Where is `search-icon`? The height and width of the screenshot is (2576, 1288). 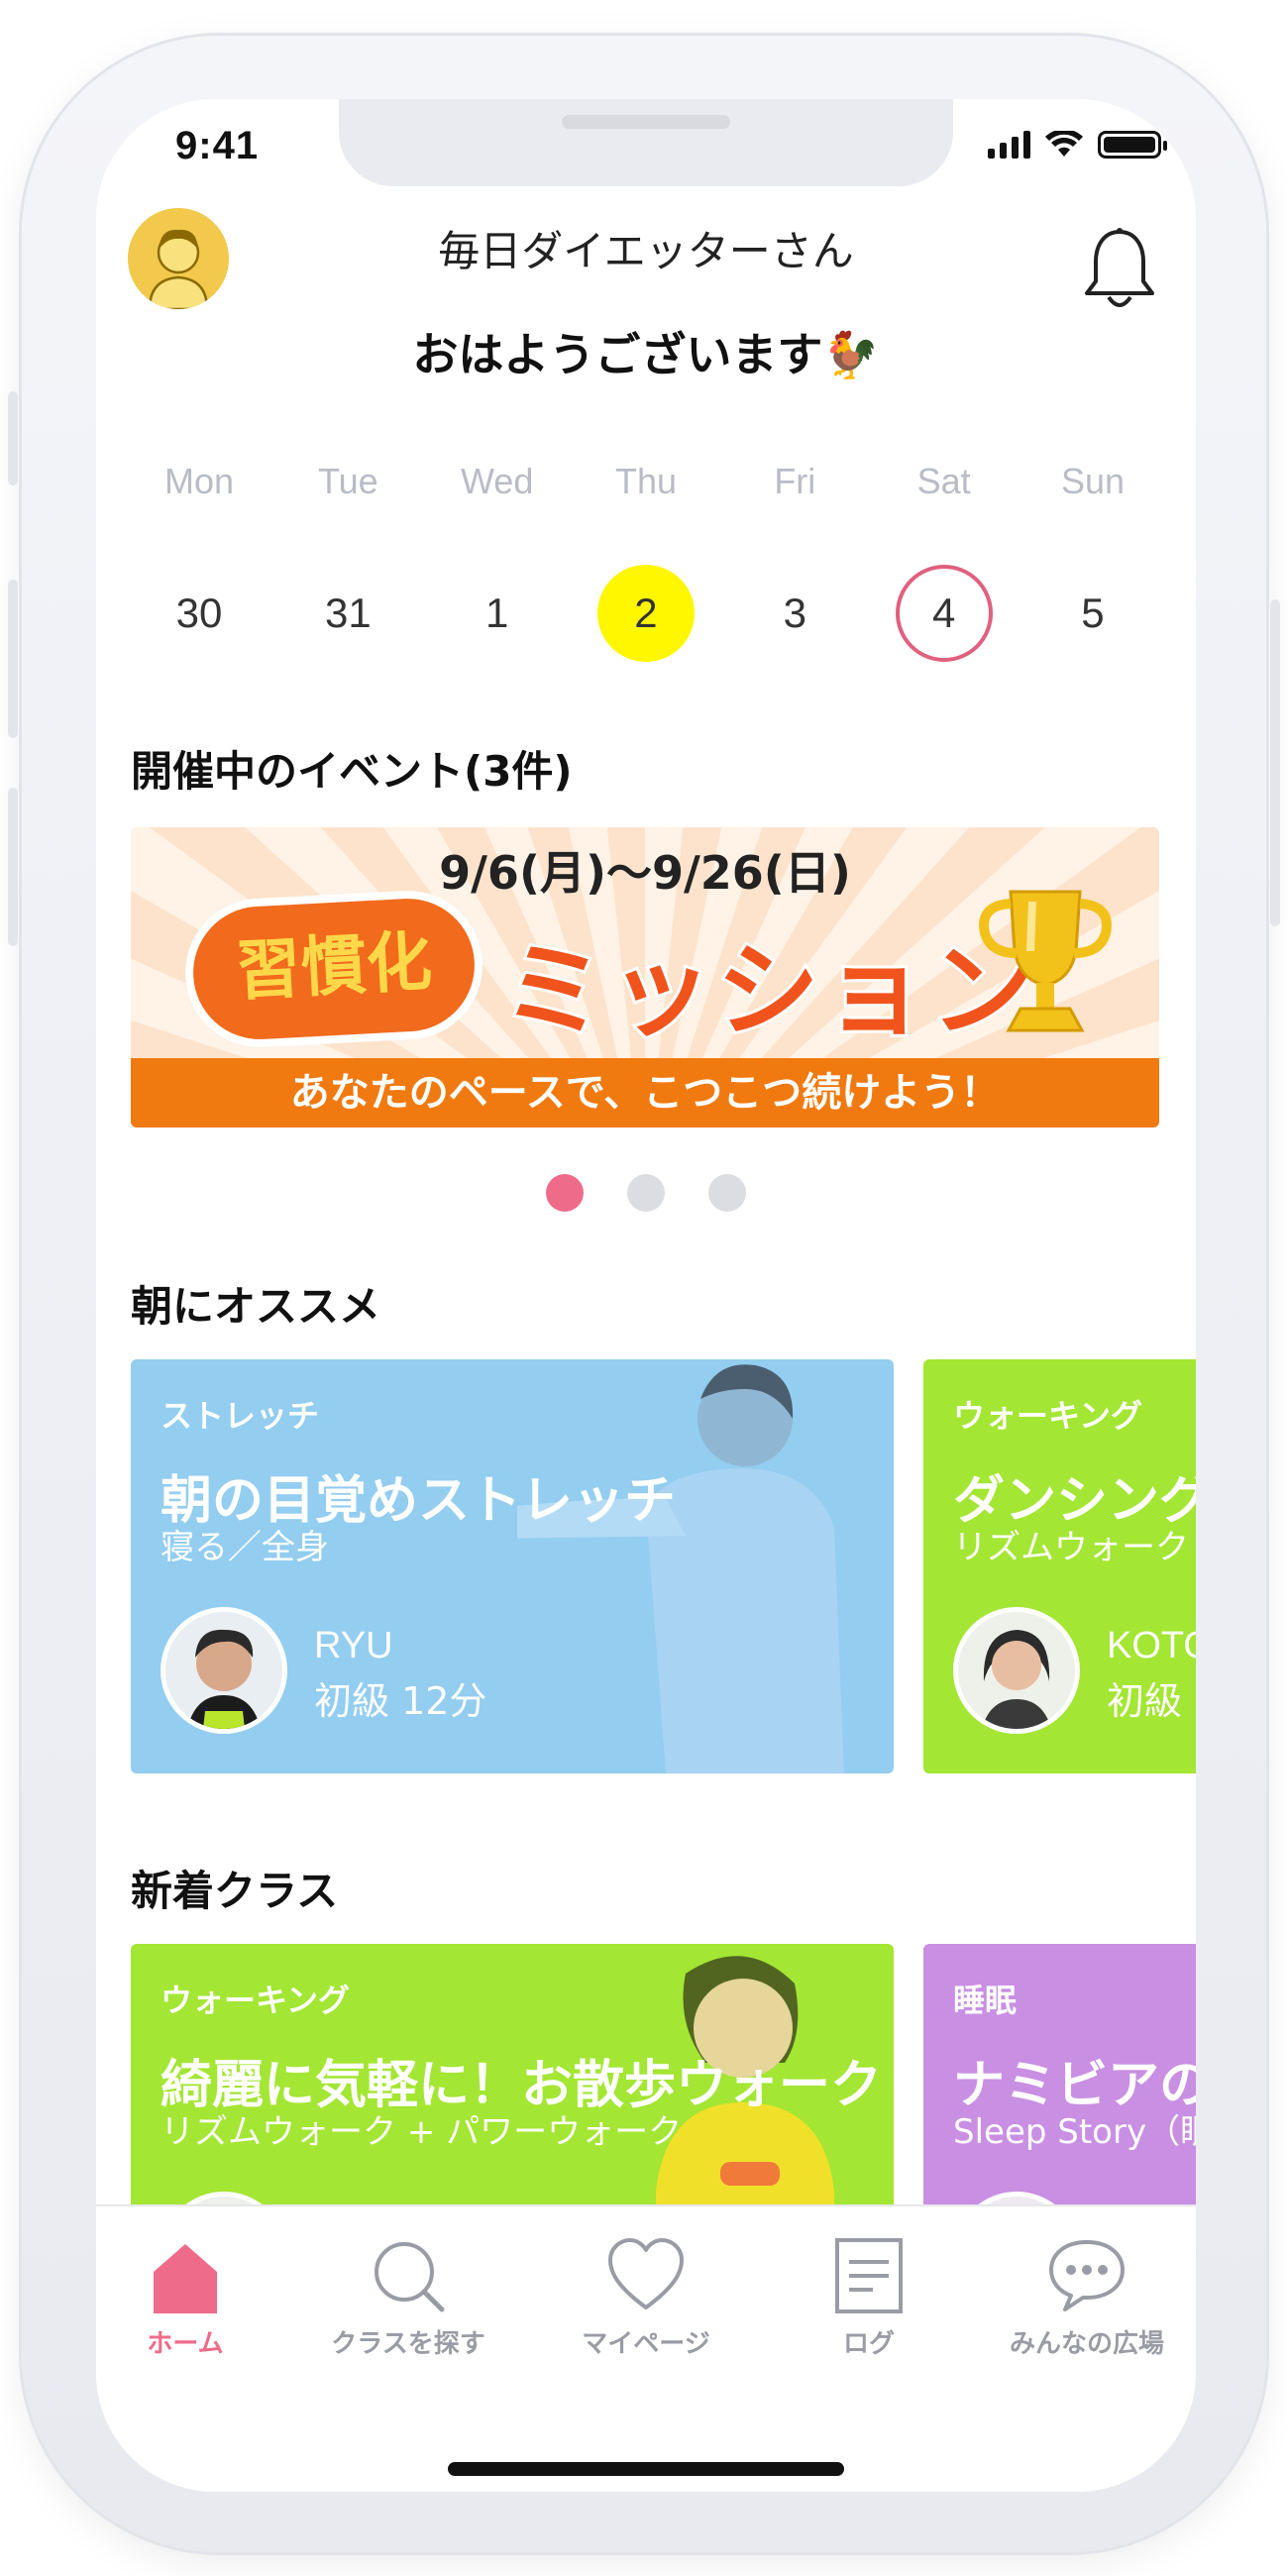 search-icon is located at coordinates (410, 2277).